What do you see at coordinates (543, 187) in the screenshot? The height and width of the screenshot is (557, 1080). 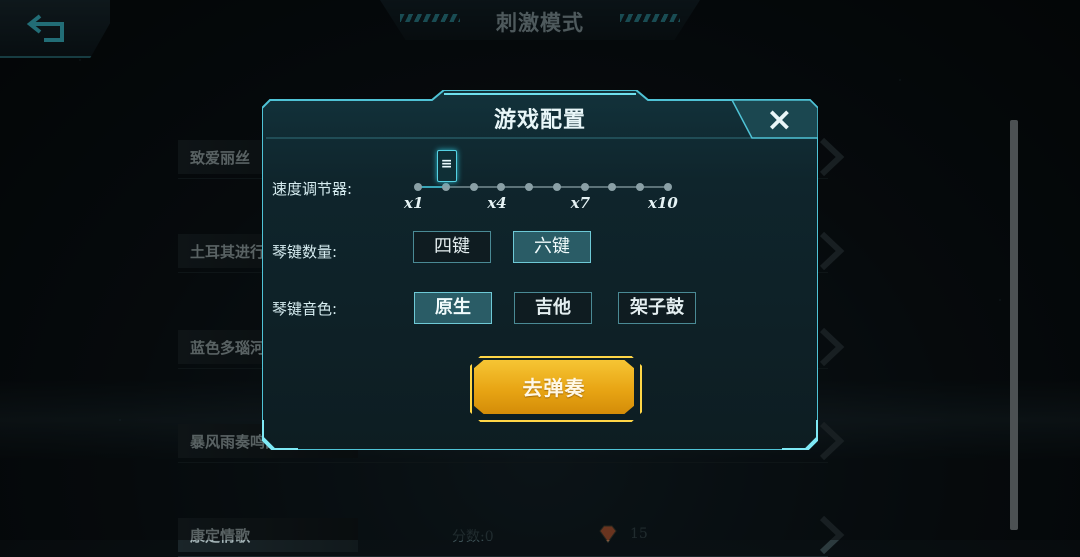 I see `slider-track` at bounding box center [543, 187].